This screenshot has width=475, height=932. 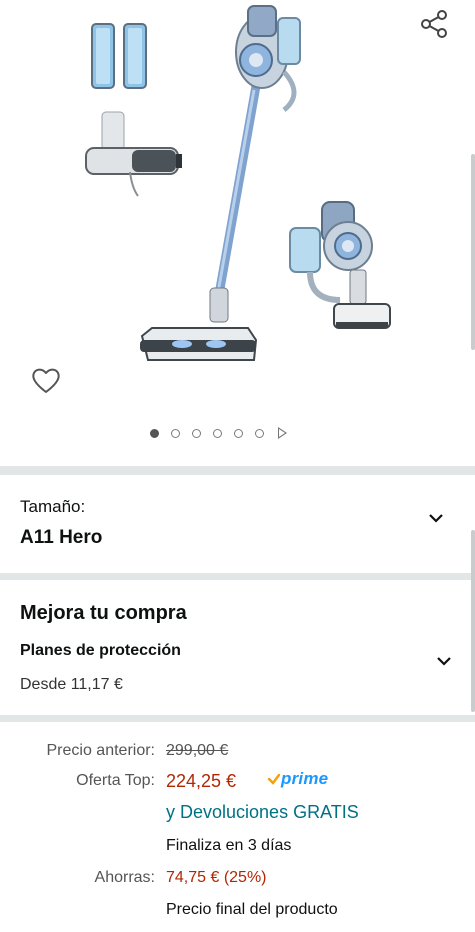 I want to click on free-returns-link: y Devoluciones GRATIS, so click(x=262, y=812).